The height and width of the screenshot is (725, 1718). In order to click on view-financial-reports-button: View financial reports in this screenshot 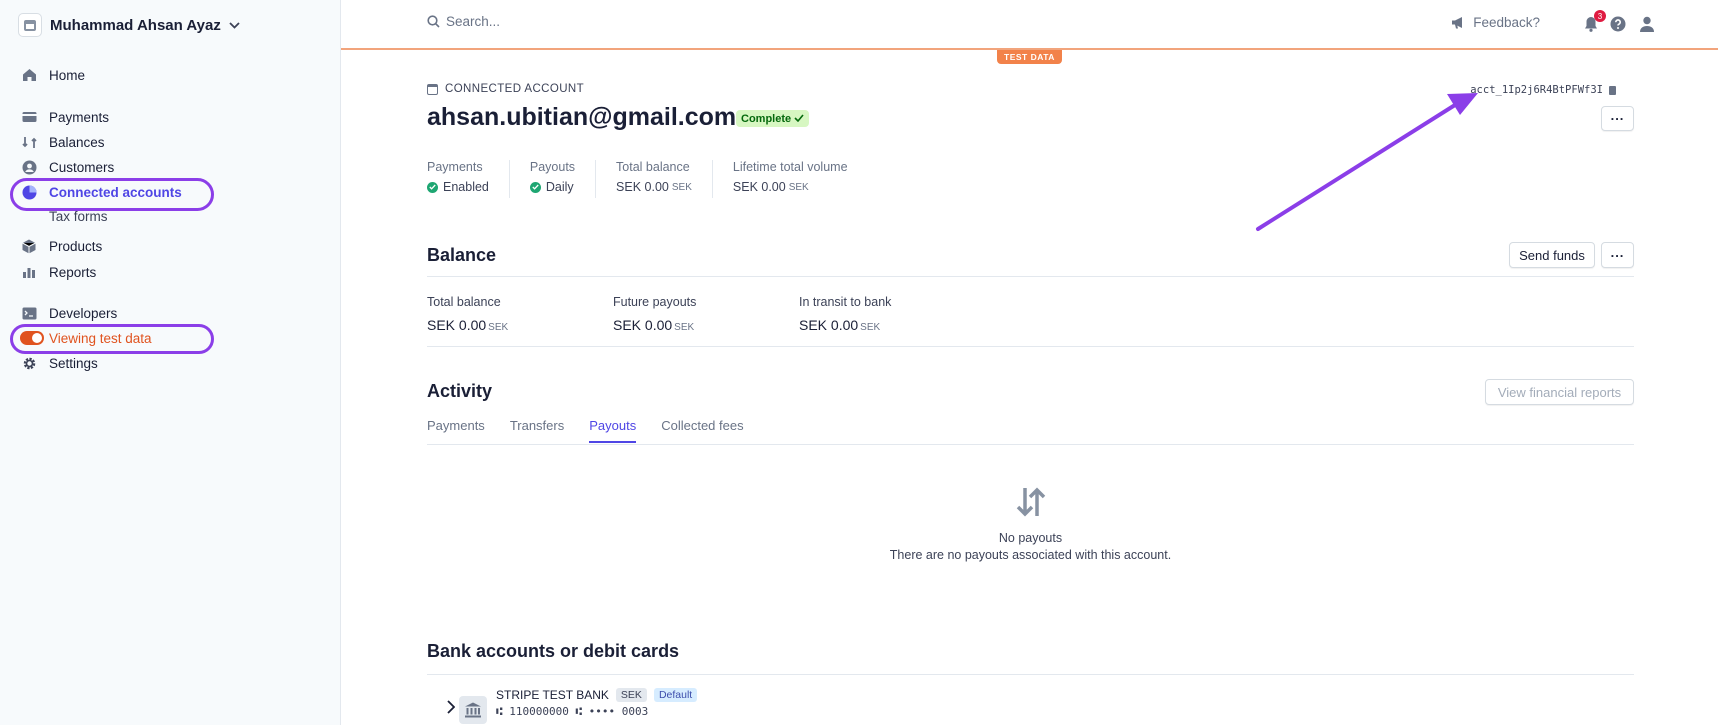, I will do `click(1559, 392)`.